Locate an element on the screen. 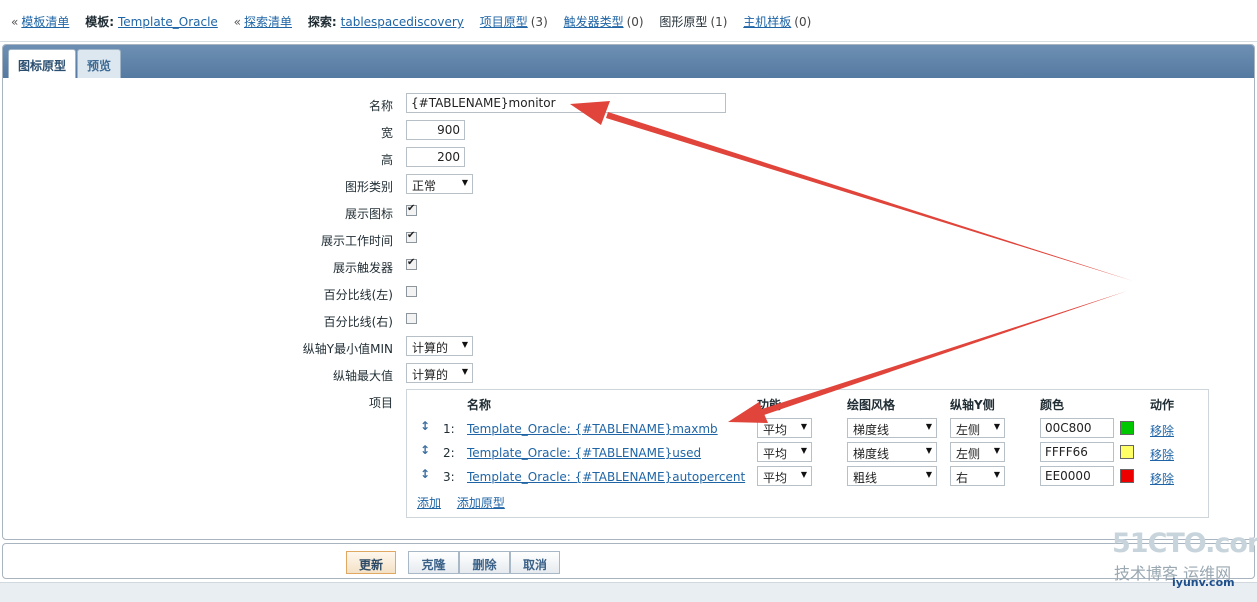  ymin-select: 计算的 is located at coordinates (439, 346).